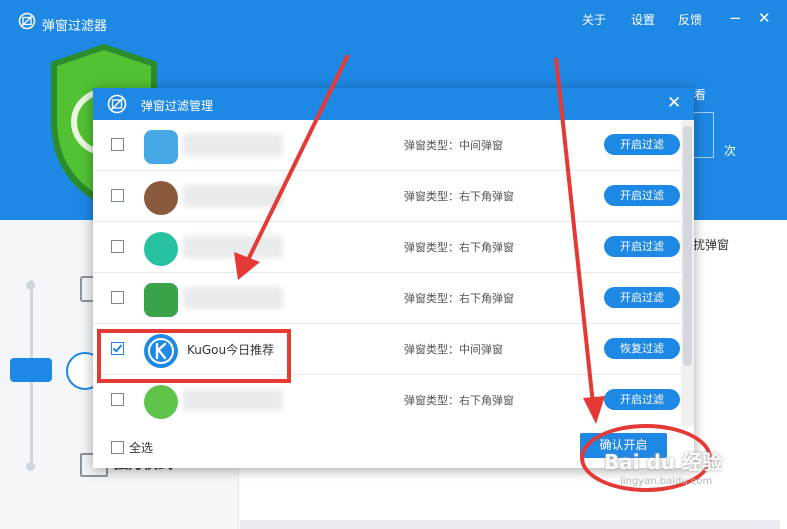 This screenshot has height=529, width=787. Describe the element at coordinates (177, 106) in the screenshot. I see `dialog-title: 弹窗过滤管理` at that location.